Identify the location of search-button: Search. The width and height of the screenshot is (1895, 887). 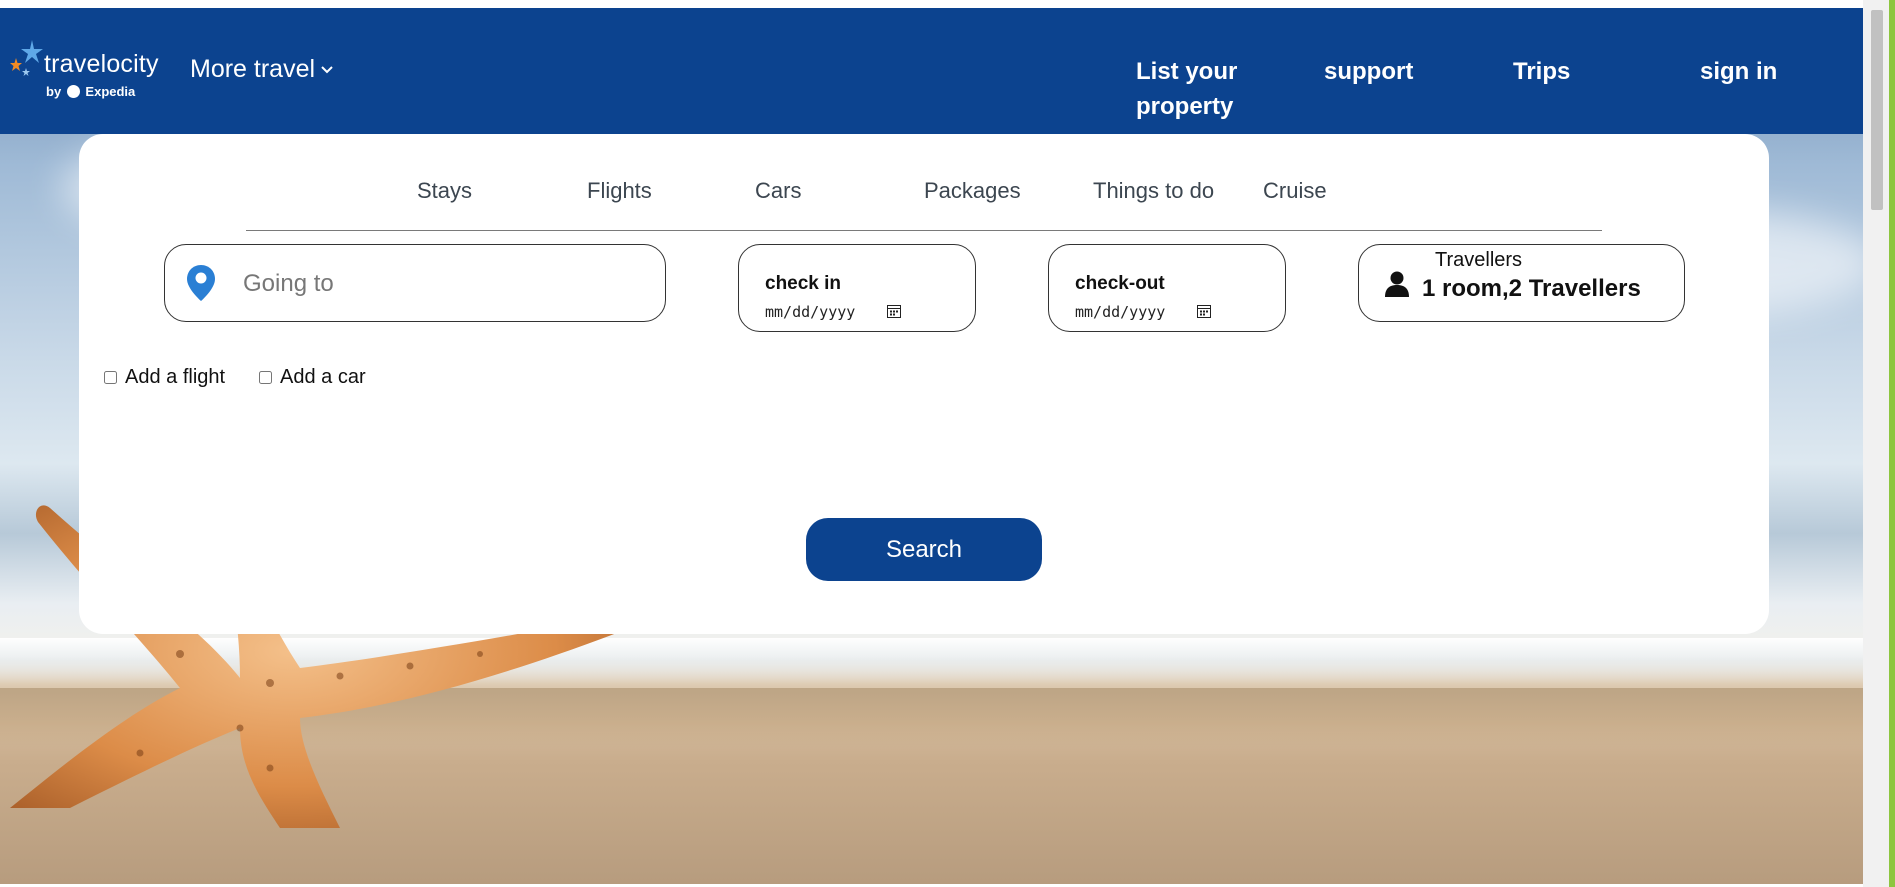
(924, 549).